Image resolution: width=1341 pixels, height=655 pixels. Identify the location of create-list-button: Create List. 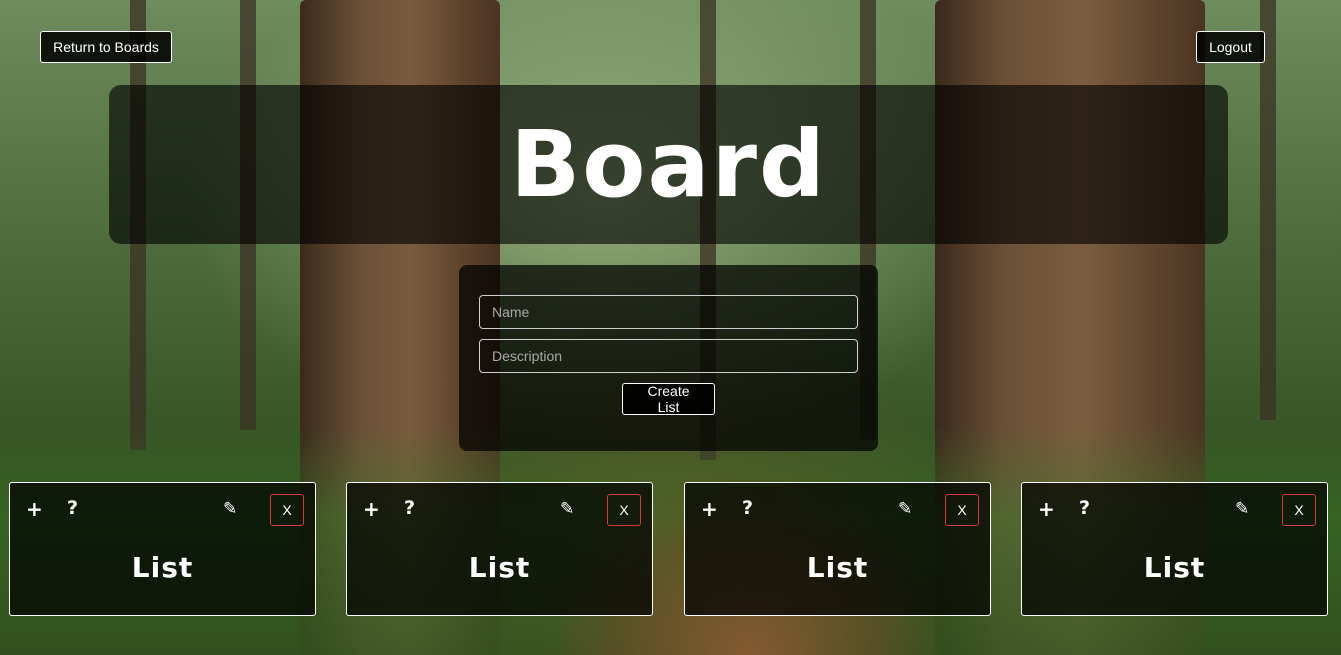
(668, 399).